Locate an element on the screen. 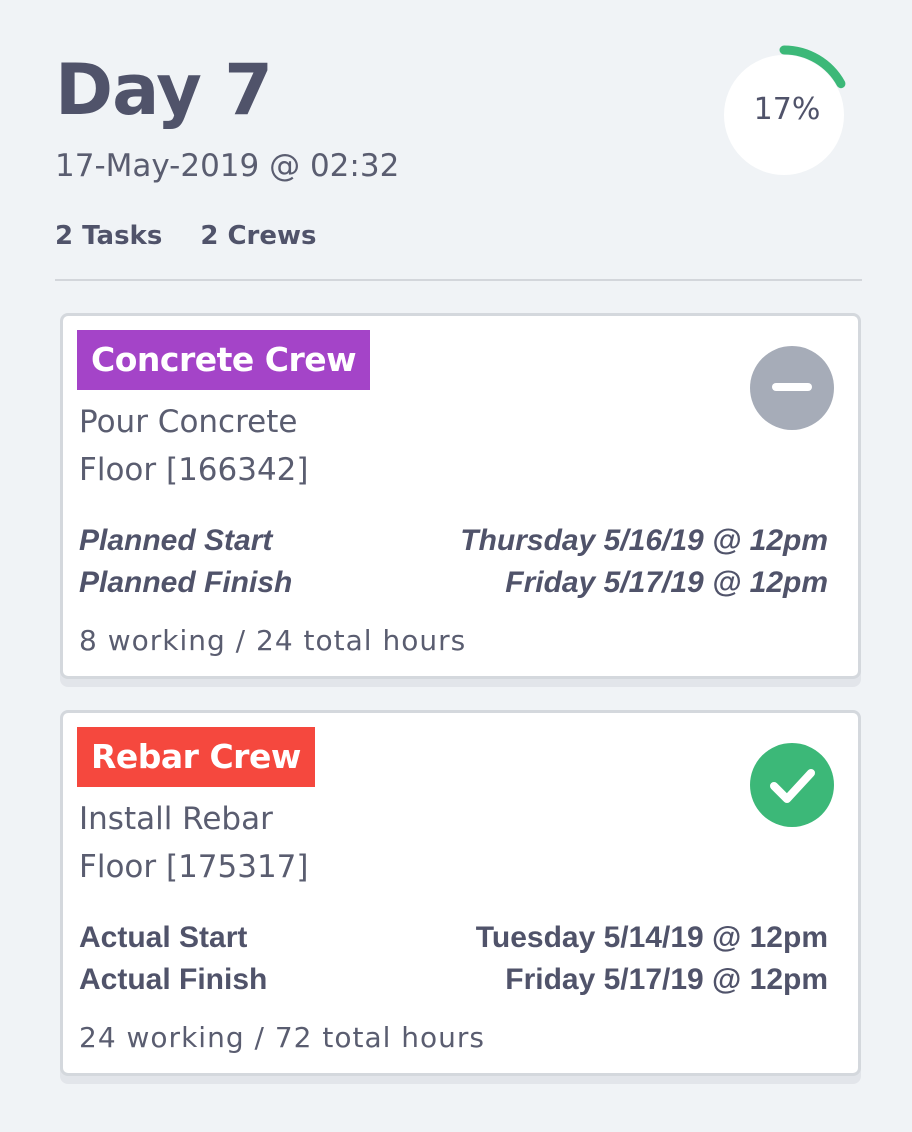 Image resolution: width=912 pixels, height=1132 pixels. progress-percent: 17% is located at coordinates (787, 109).